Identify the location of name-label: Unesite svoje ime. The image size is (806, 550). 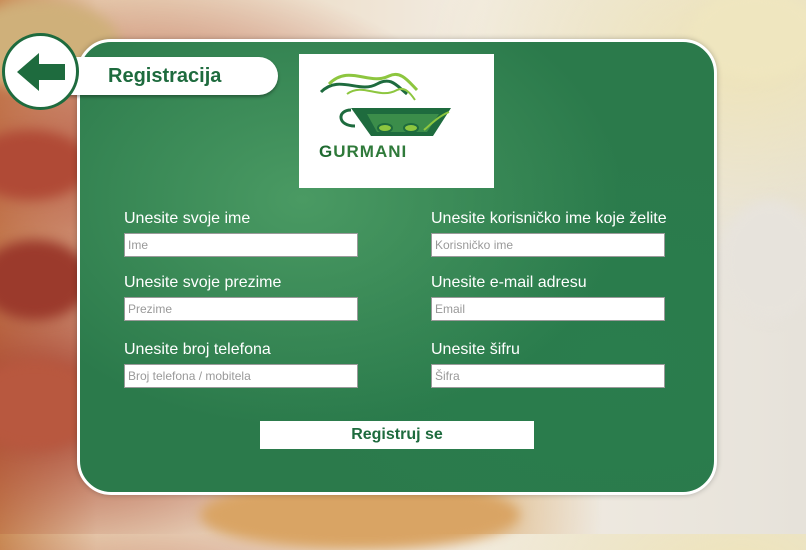
(187, 218).